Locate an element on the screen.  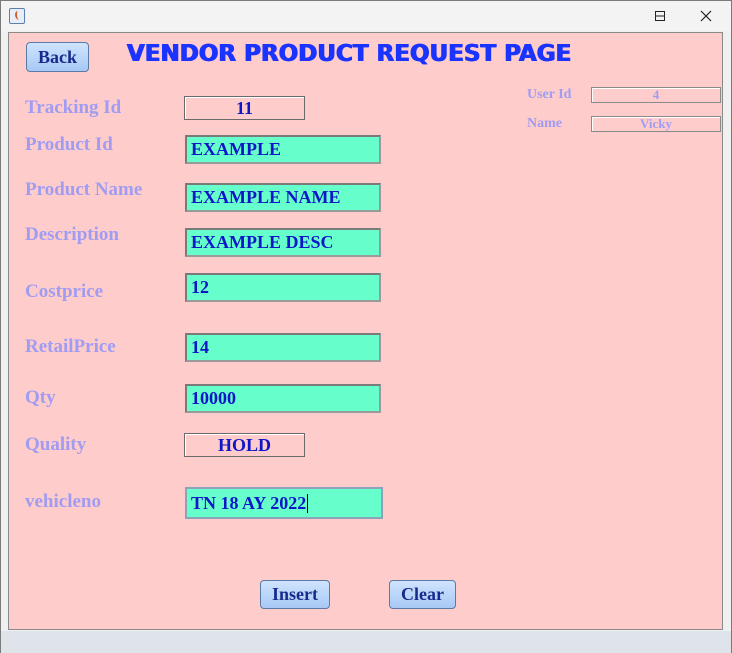
product-name-label: Product Name is located at coordinates (84, 189).